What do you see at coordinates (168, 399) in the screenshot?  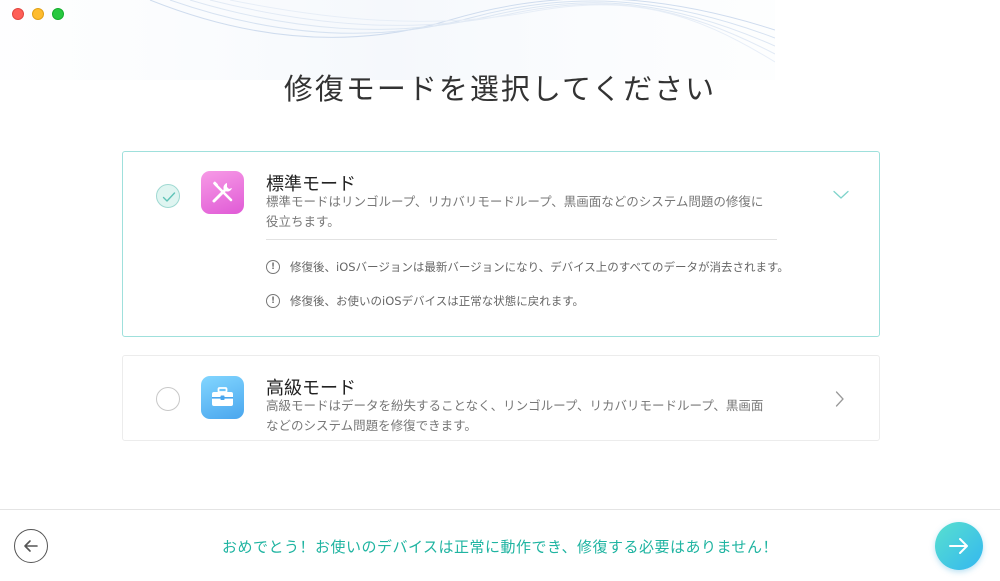 I see `mode-radio-advanced` at bounding box center [168, 399].